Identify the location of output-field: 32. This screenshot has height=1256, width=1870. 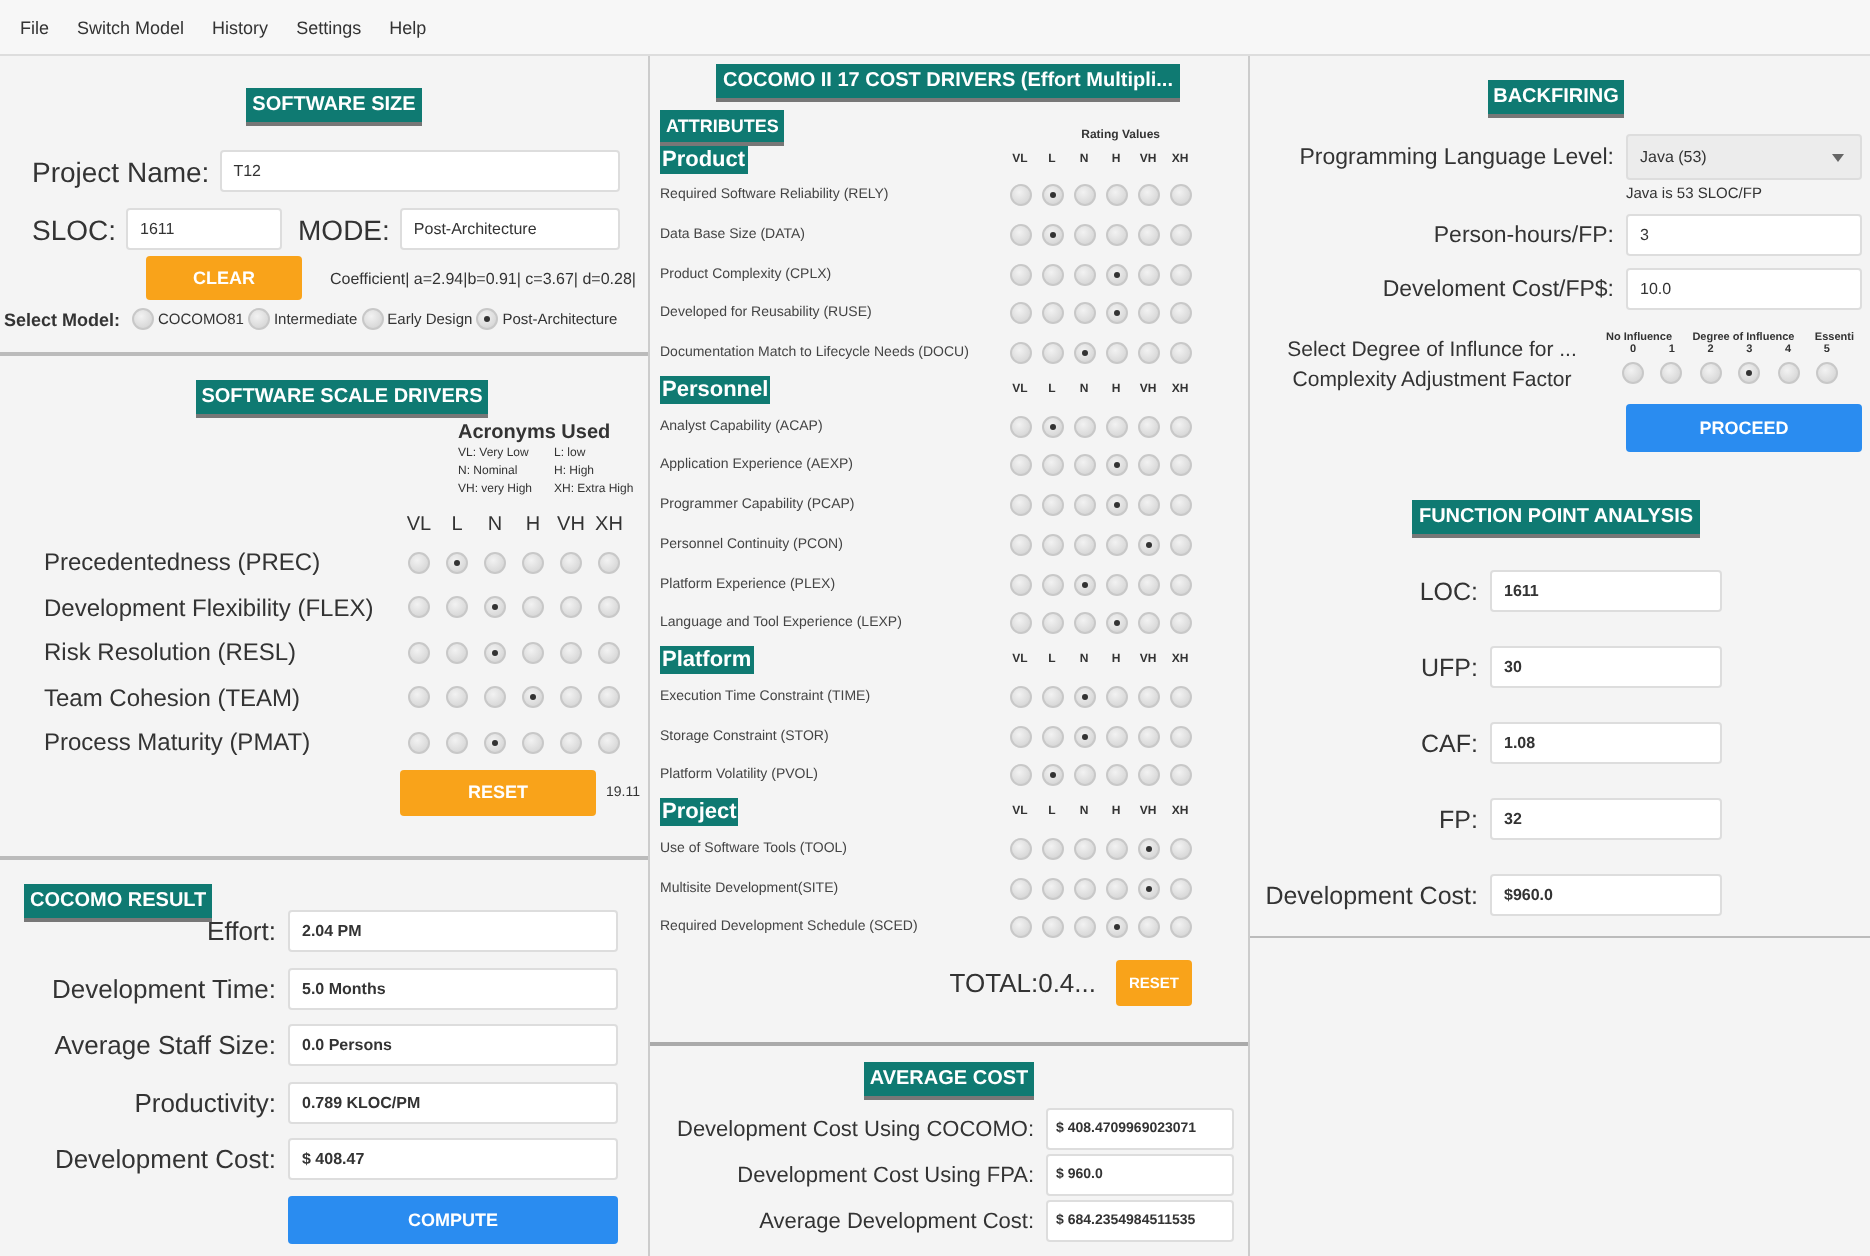
(1606, 819).